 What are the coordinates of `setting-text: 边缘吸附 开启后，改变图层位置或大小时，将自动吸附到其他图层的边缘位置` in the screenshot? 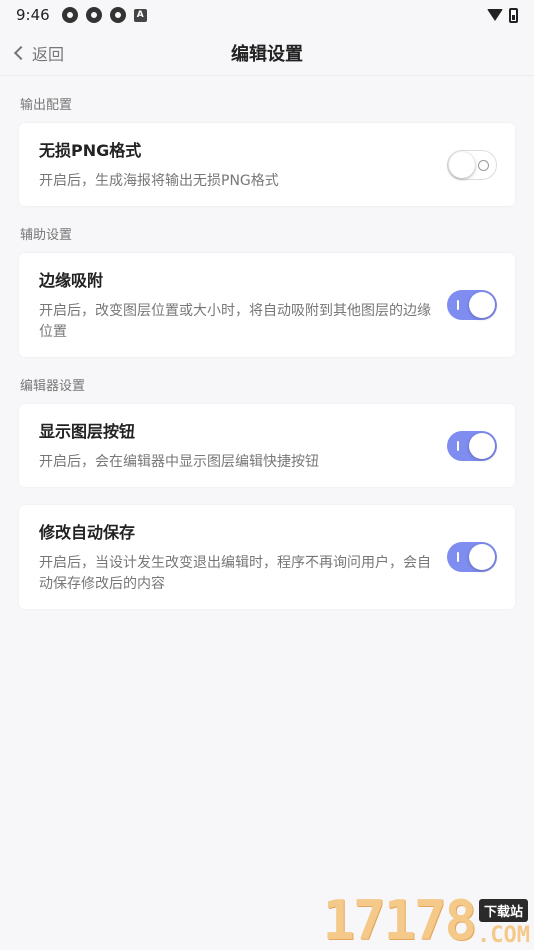 It's located at (243, 305).